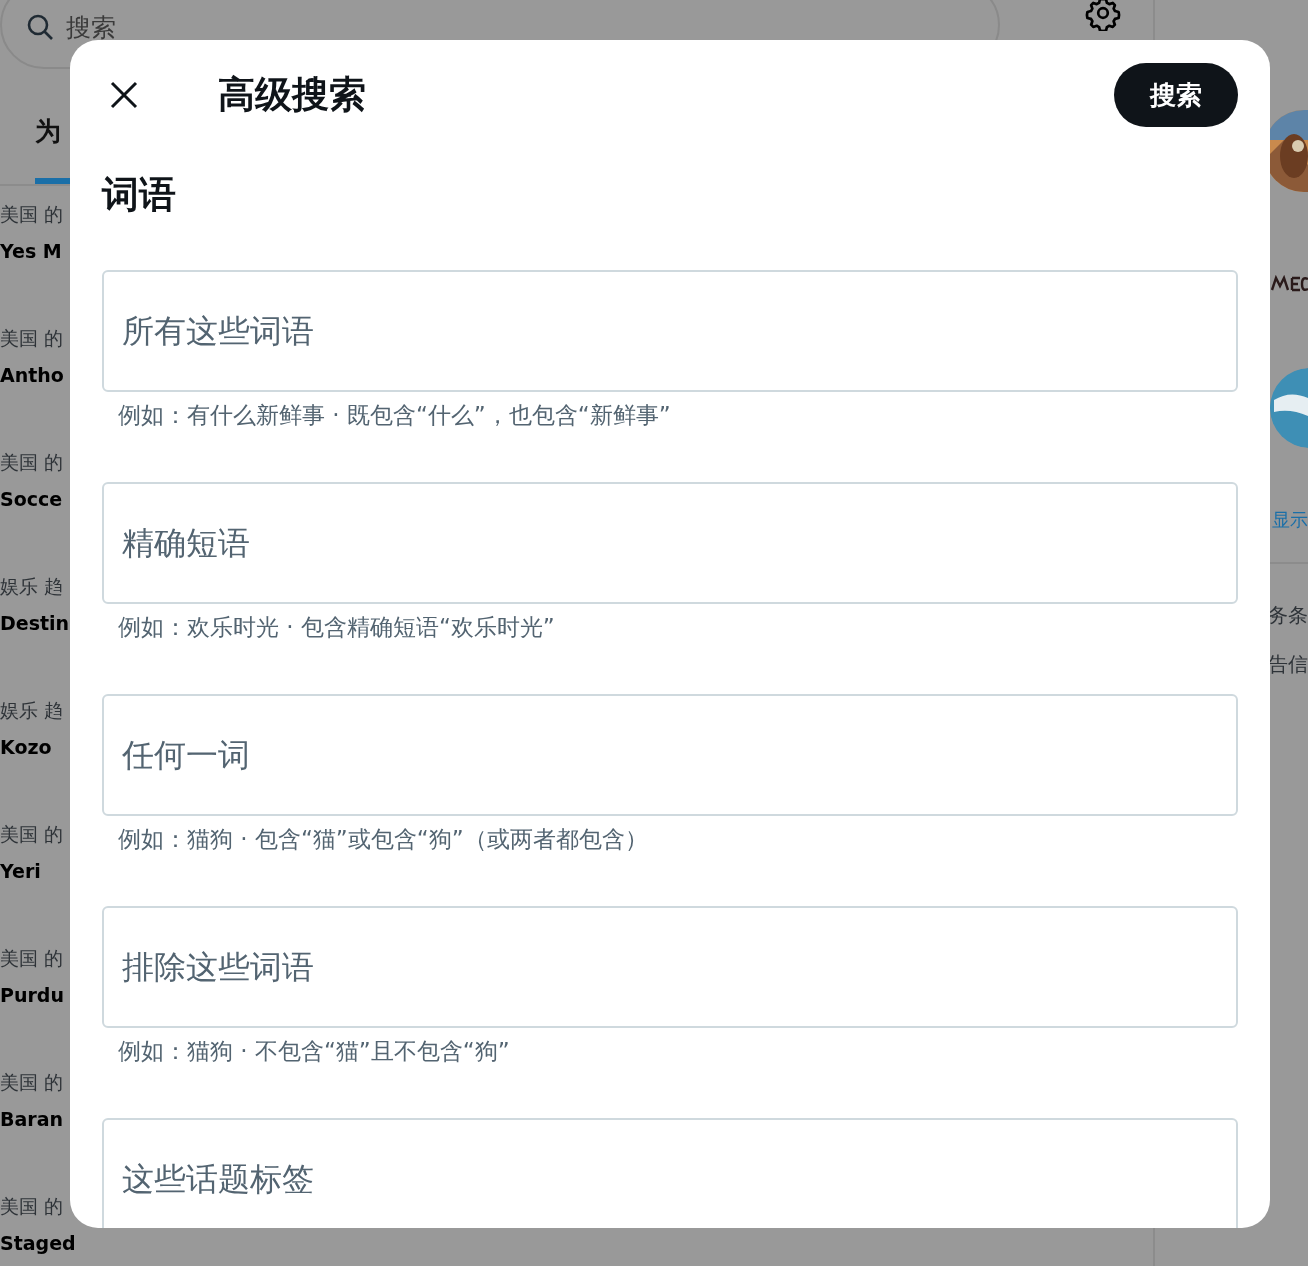 This screenshot has height=1266, width=1308. What do you see at coordinates (36, 499) in the screenshot?
I see `trend-title: Socce` at bounding box center [36, 499].